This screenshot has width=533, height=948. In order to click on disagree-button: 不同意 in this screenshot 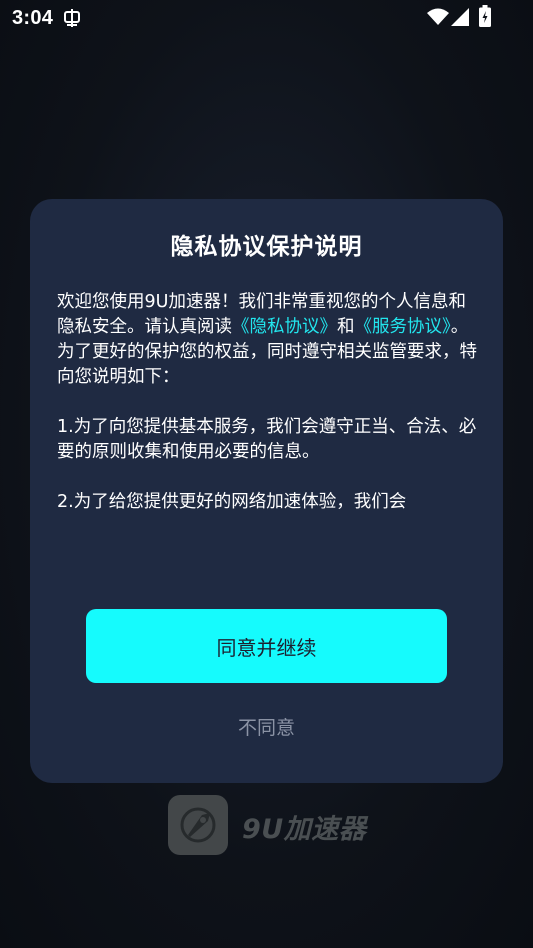, I will do `click(266, 726)`.